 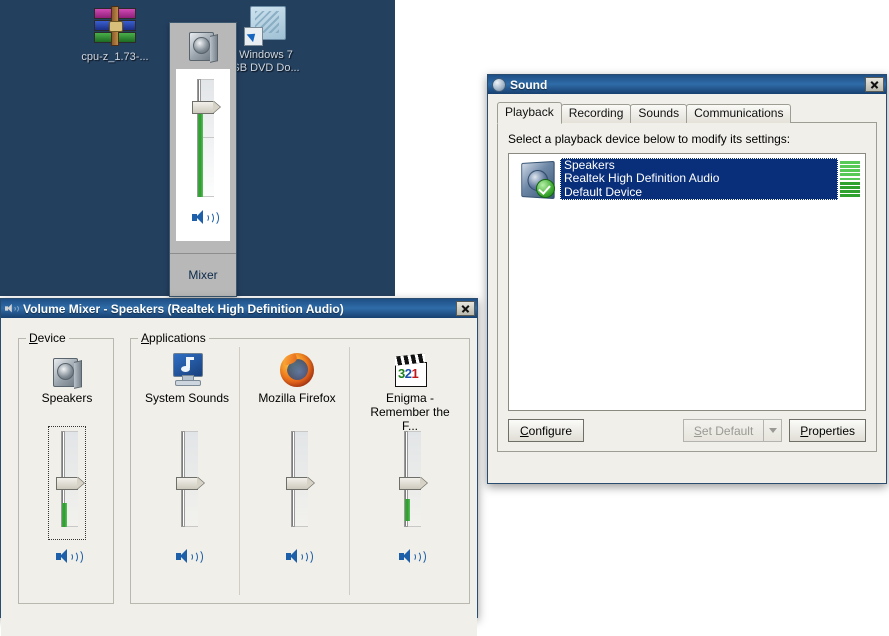 I want to click on flyout-mute-icon, so click(x=205, y=217).